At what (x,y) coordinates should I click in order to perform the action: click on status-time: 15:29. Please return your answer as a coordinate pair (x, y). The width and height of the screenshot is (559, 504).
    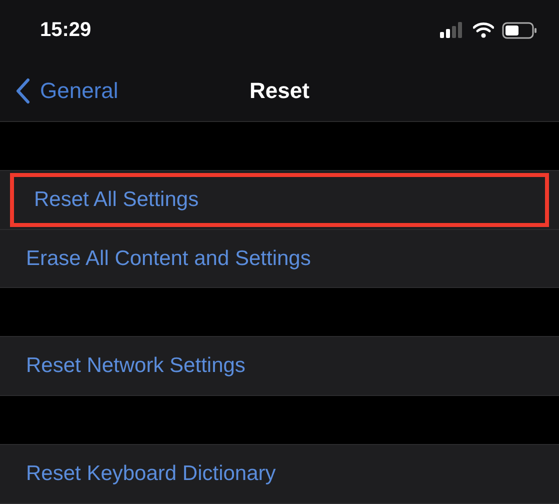
    Looking at the image, I should click on (66, 30).